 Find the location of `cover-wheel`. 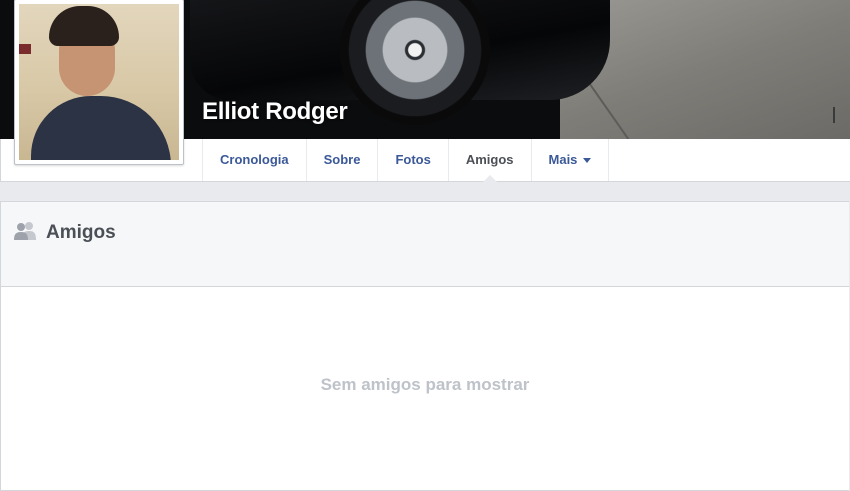

cover-wheel is located at coordinates (415, 62).